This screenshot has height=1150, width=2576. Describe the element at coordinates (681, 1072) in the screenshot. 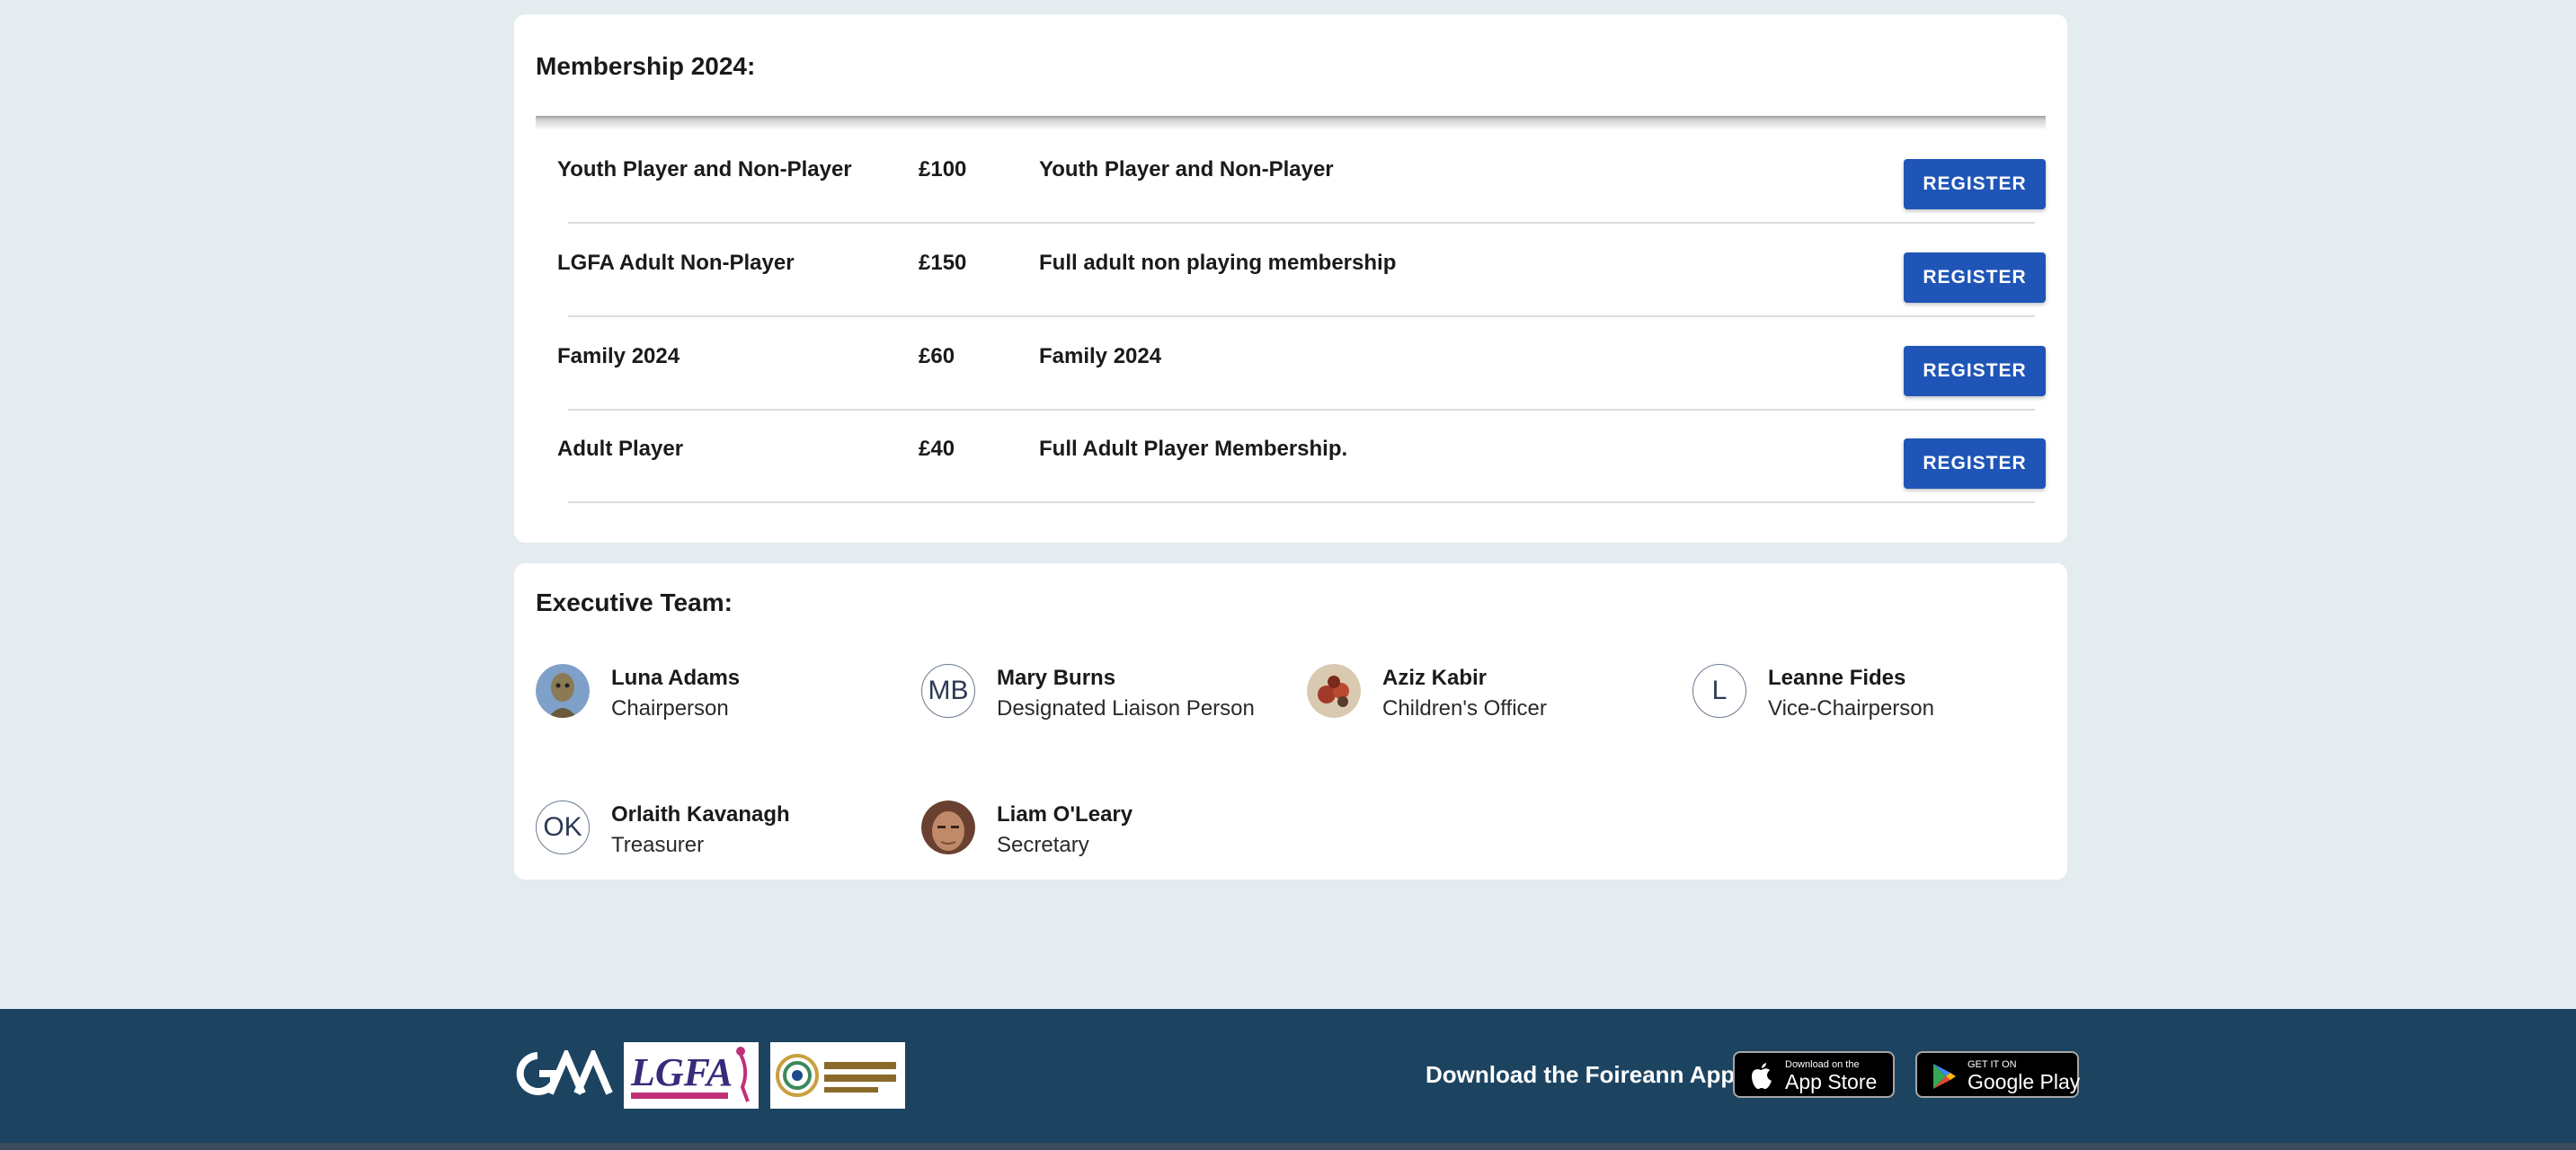

I see `svg-text: LGFA` at that location.